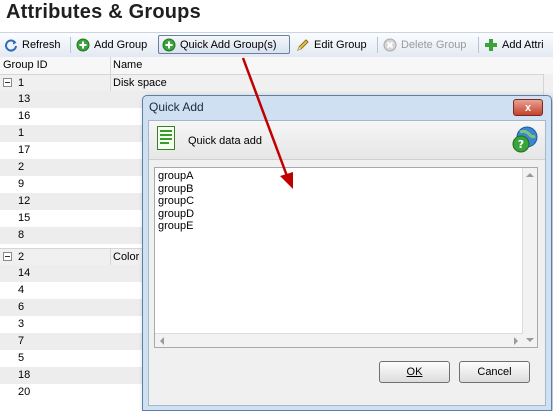 Image resolution: width=553 pixels, height=411 pixels. Describe the element at coordinates (176, 213) in the screenshot. I see `textarea-line: groupD` at that location.